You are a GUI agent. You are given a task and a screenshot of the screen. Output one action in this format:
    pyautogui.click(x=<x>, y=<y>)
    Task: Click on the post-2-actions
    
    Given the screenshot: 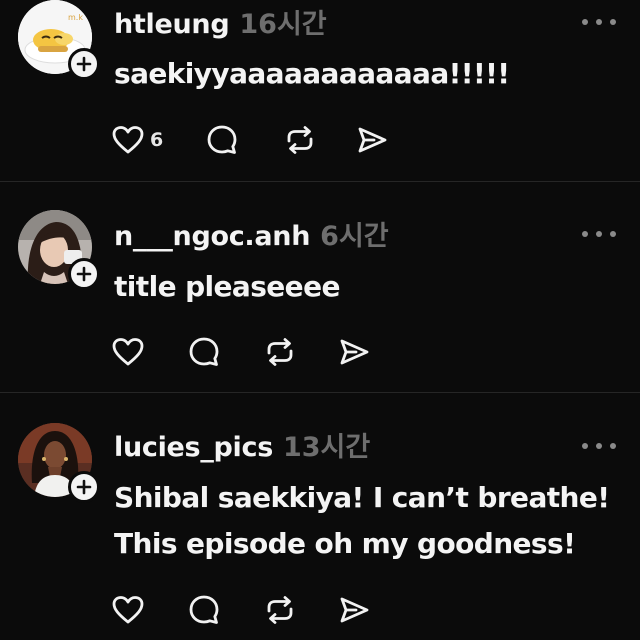 What is the action you would take?
    pyautogui.click(x=252, y=352)
    